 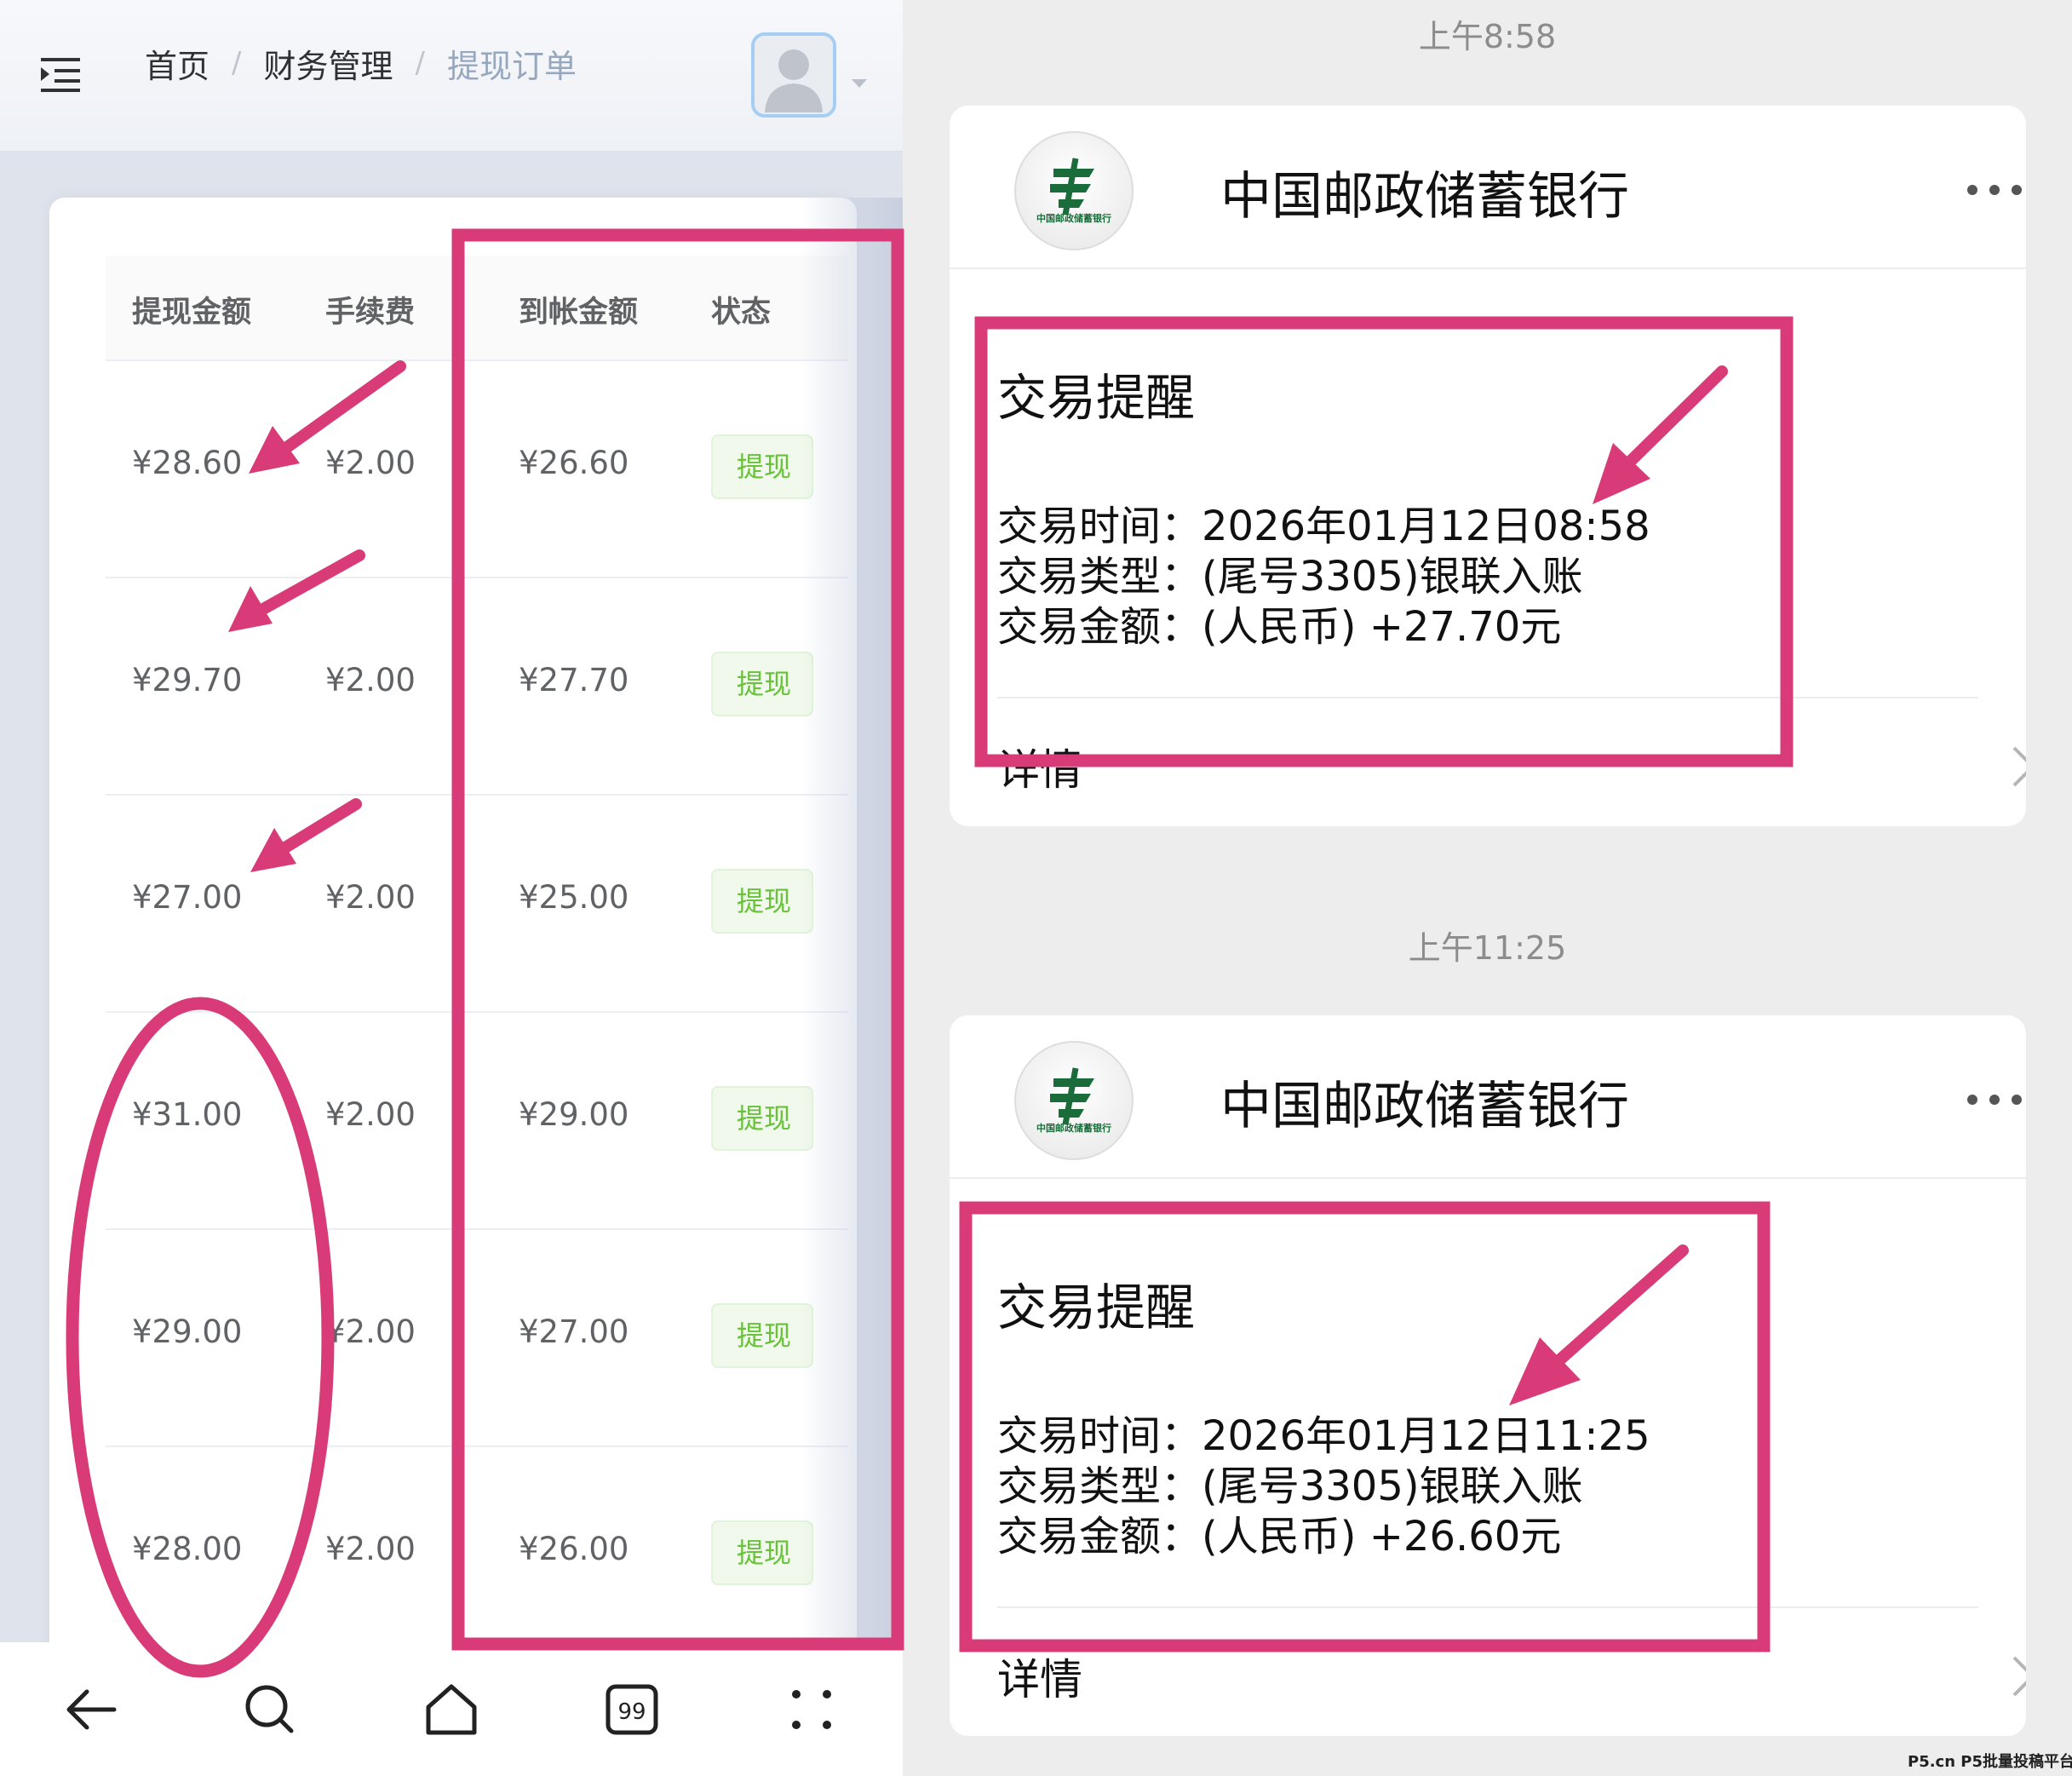 What do you see at coordinates (511, 66) in the screenshot?
I see `breadcrumb-current: 提现订单` at bounding box center [511, 66].